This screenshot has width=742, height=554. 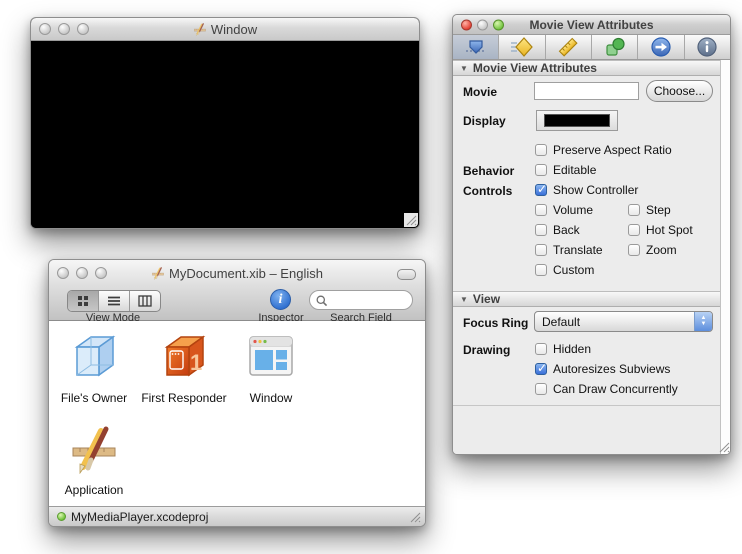 What do you see at coordinates (496, 323) in the screenshot?
I see `focus-ring-label: Focus Ring` at bounding box center [496, 323].